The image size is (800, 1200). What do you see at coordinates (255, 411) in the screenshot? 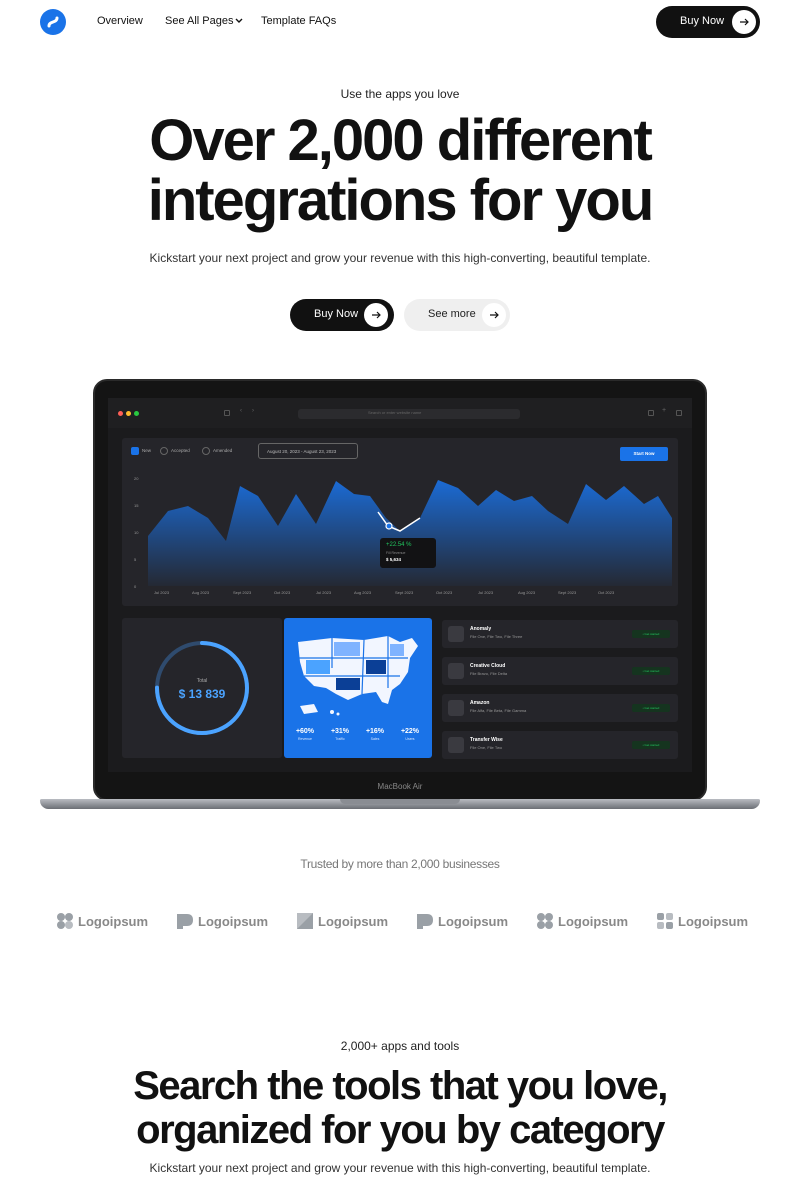
I see `forward-icon: ›` at bounding box center [255, 411].